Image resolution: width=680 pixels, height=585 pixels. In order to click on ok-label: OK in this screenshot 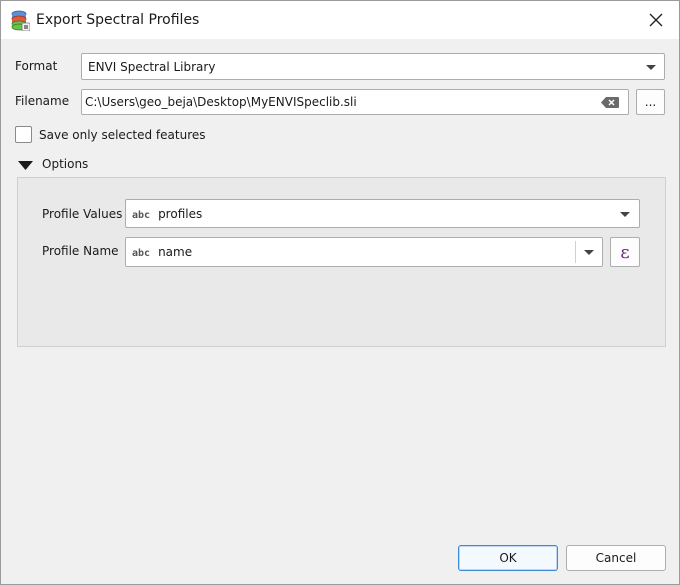, I will do `click(508, 558)`.